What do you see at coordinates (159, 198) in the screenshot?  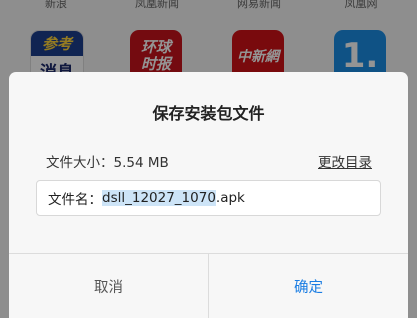 I see `filename-selected-text: dsll_12027_1070` at bounding box center [159, 198].